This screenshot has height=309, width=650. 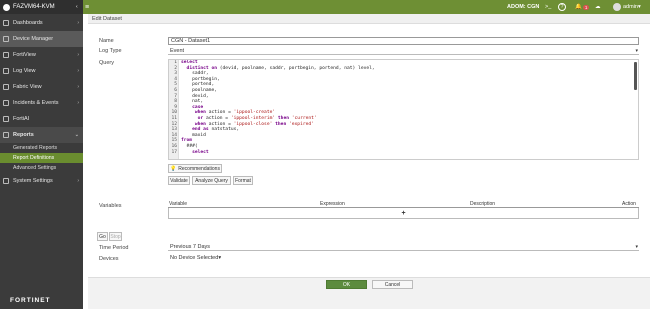 I want to click on sidebar-subitem-advanced-settings: Advanced Settings, so click(x=41, y=168).